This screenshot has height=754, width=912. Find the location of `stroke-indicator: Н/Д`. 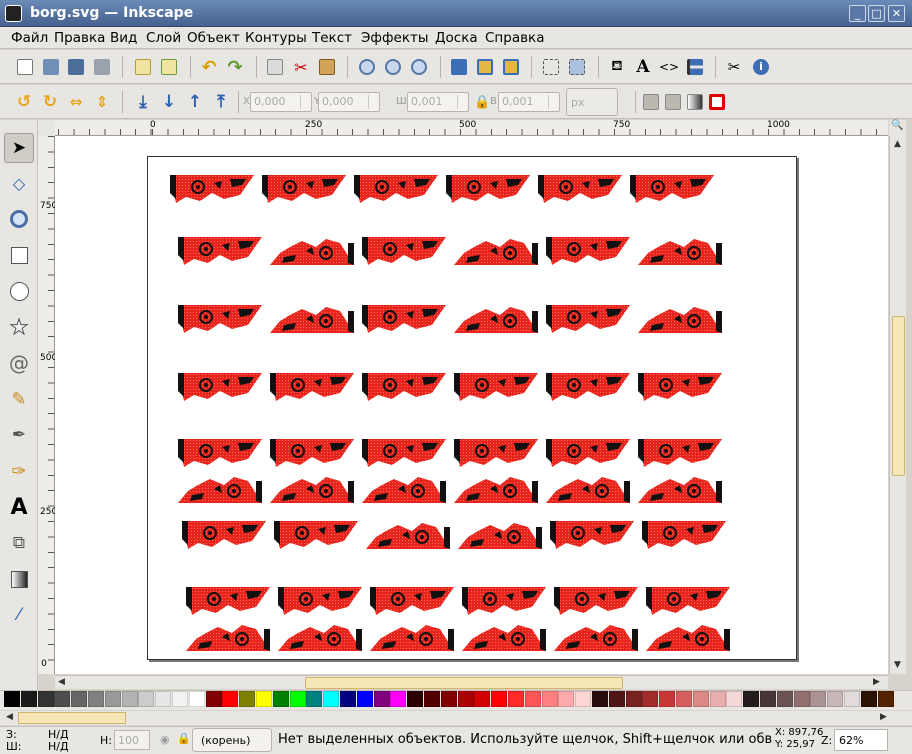

stroke-indicator: Н/Д is located at coordinates (58, 746).